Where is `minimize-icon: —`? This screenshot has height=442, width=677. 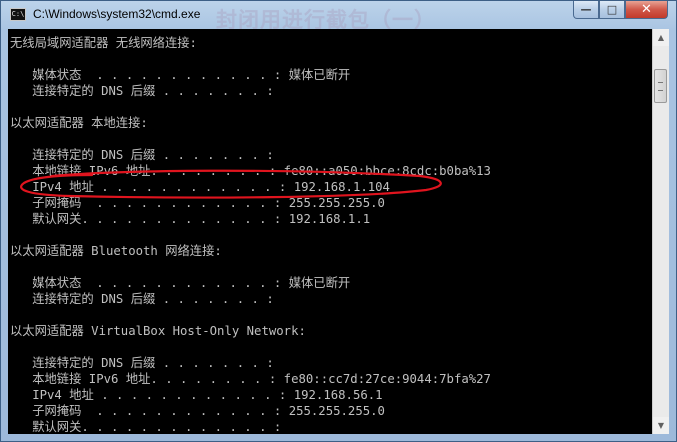
minimize-icon: — is located at coordinates (586, 9).